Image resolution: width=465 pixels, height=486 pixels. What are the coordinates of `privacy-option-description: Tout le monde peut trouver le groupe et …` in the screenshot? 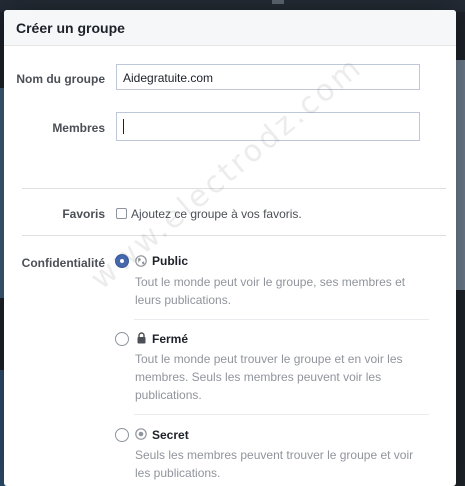 It's located at (269, 377).